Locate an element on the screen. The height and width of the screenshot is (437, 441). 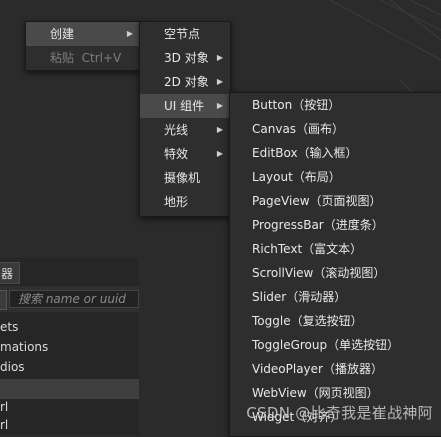
menu-item-label: Toggle（复选按钮） is located at coordinates (307, 321).